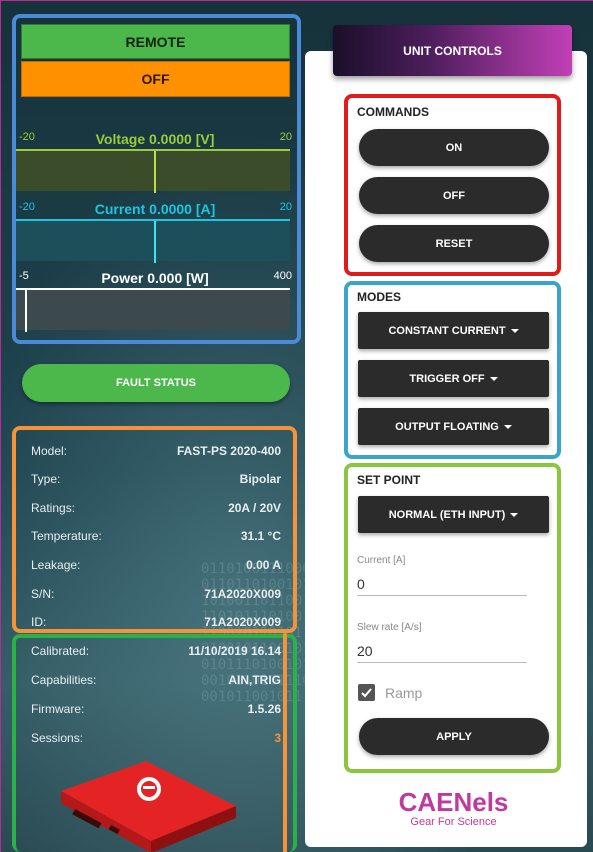 The image size is (593, 852). I want to click on trigger-dropdown: TRIGGER OFF, so click(453, 378).